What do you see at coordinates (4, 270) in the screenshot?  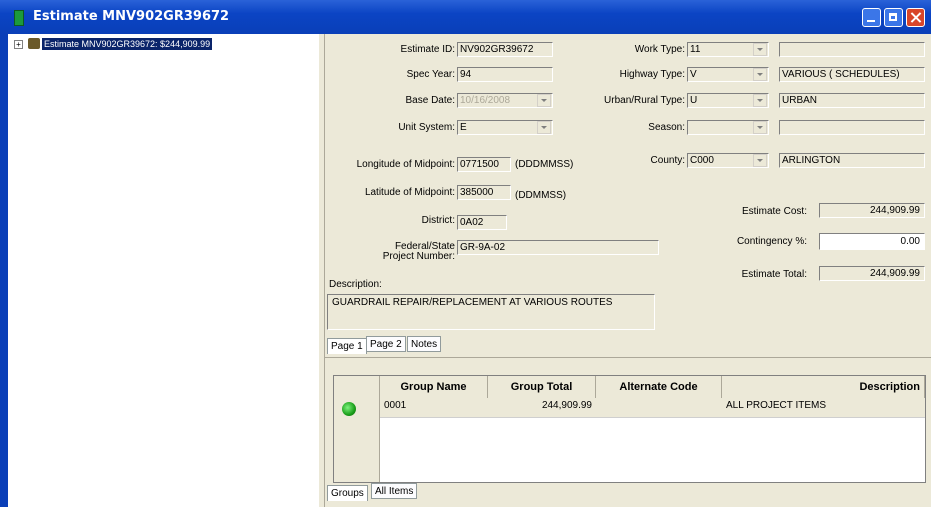 I see `window-border` at bounding box center [4, 270].